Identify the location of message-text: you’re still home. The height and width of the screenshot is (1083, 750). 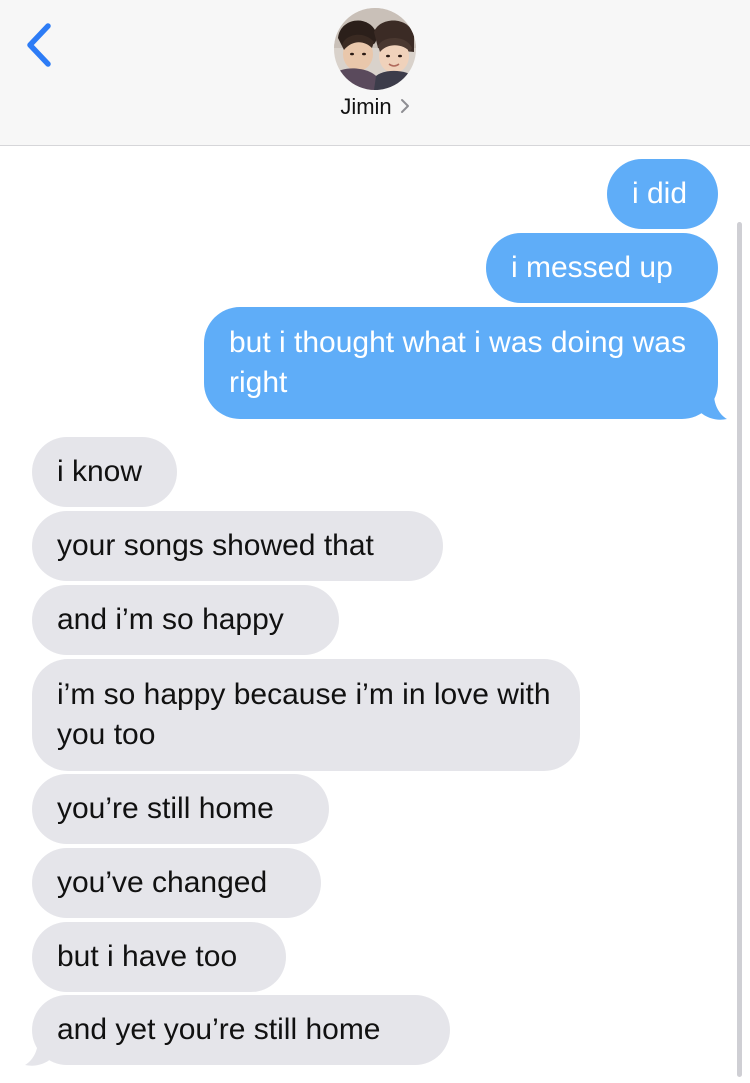
(165, 808).